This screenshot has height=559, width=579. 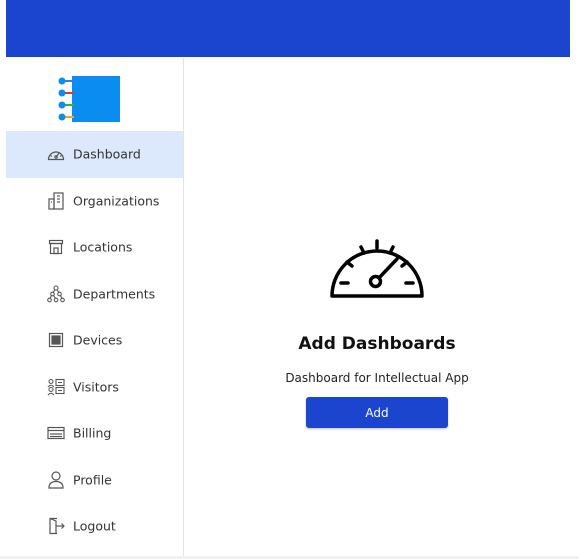 What do you see at coordinates (98, 340) in the screenshot?
I see `sidebar-item-label: Devices` at bounding box center [98, 340].